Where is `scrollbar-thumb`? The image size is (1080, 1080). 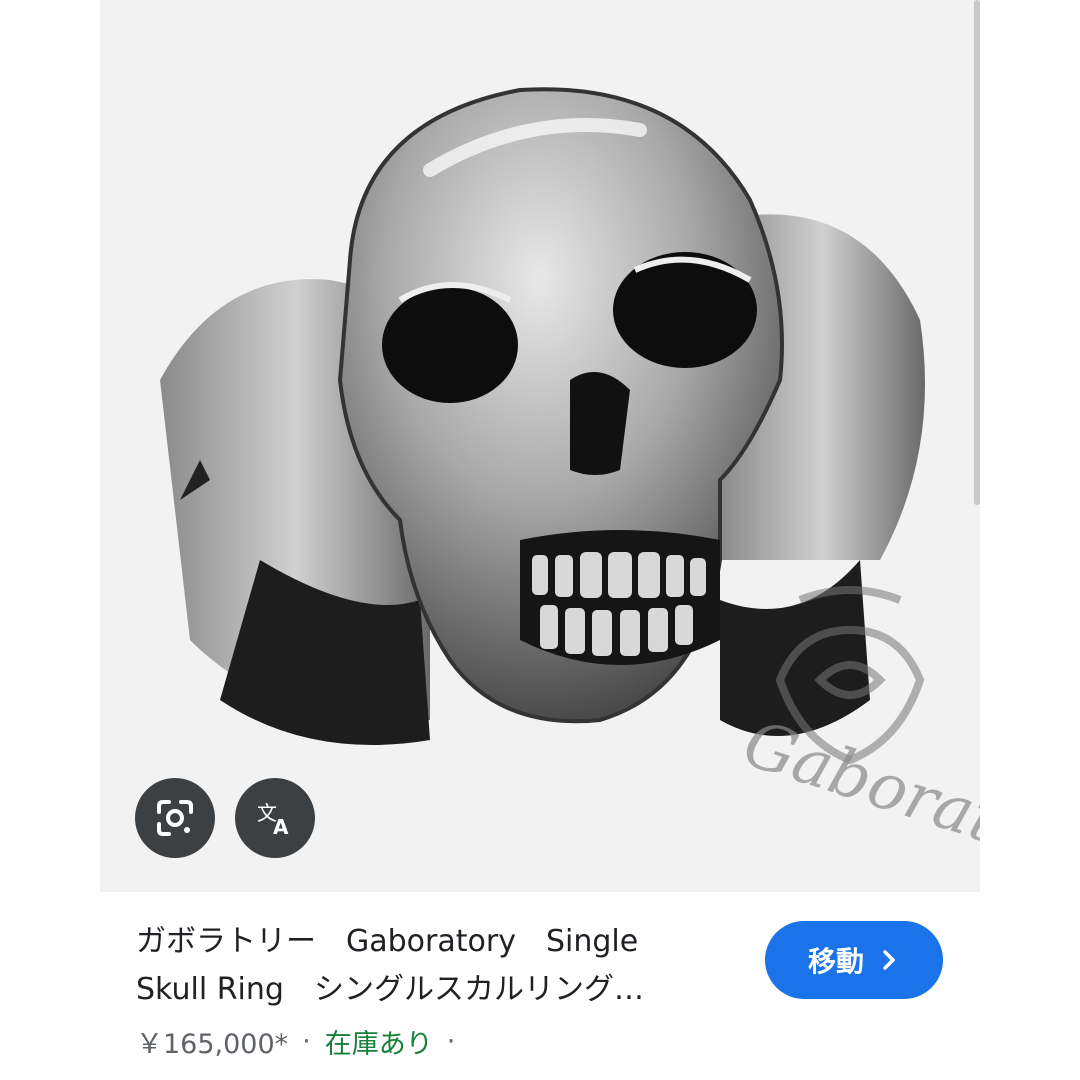 scrollbar-thumb is located at coordinates (977, 252).